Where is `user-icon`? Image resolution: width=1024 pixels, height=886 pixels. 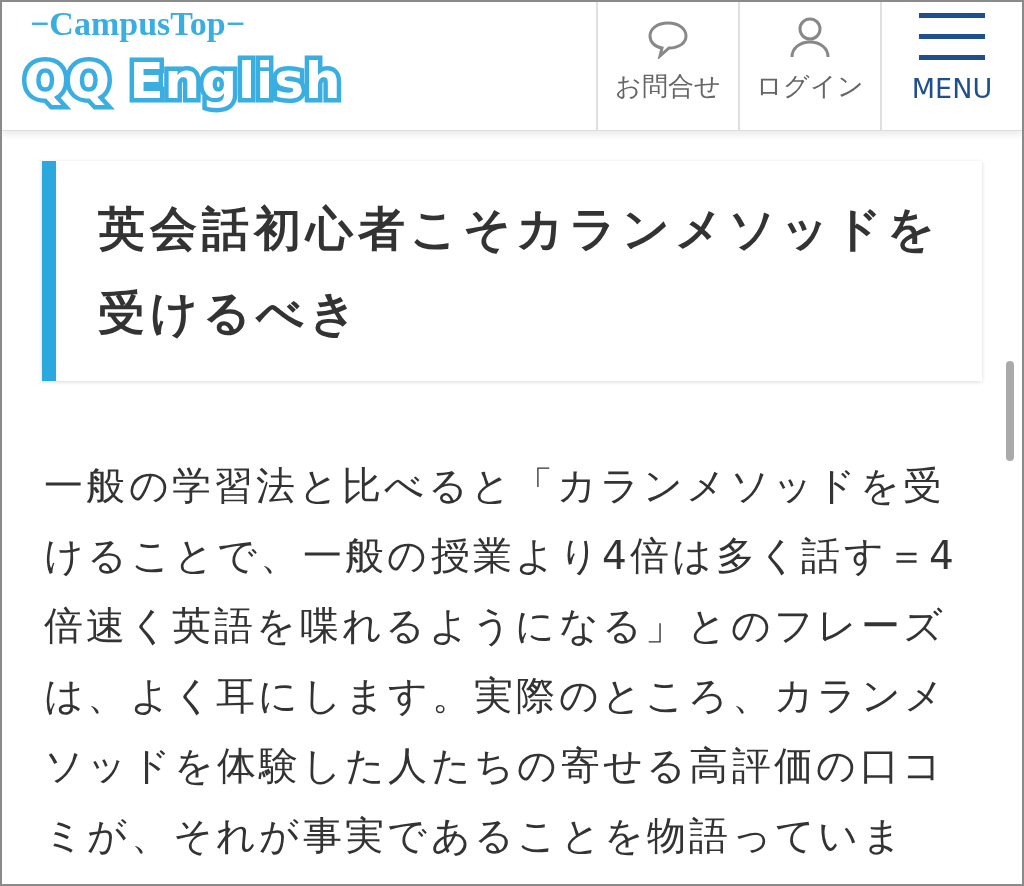 user-icon is located at coordinates (810, 37).